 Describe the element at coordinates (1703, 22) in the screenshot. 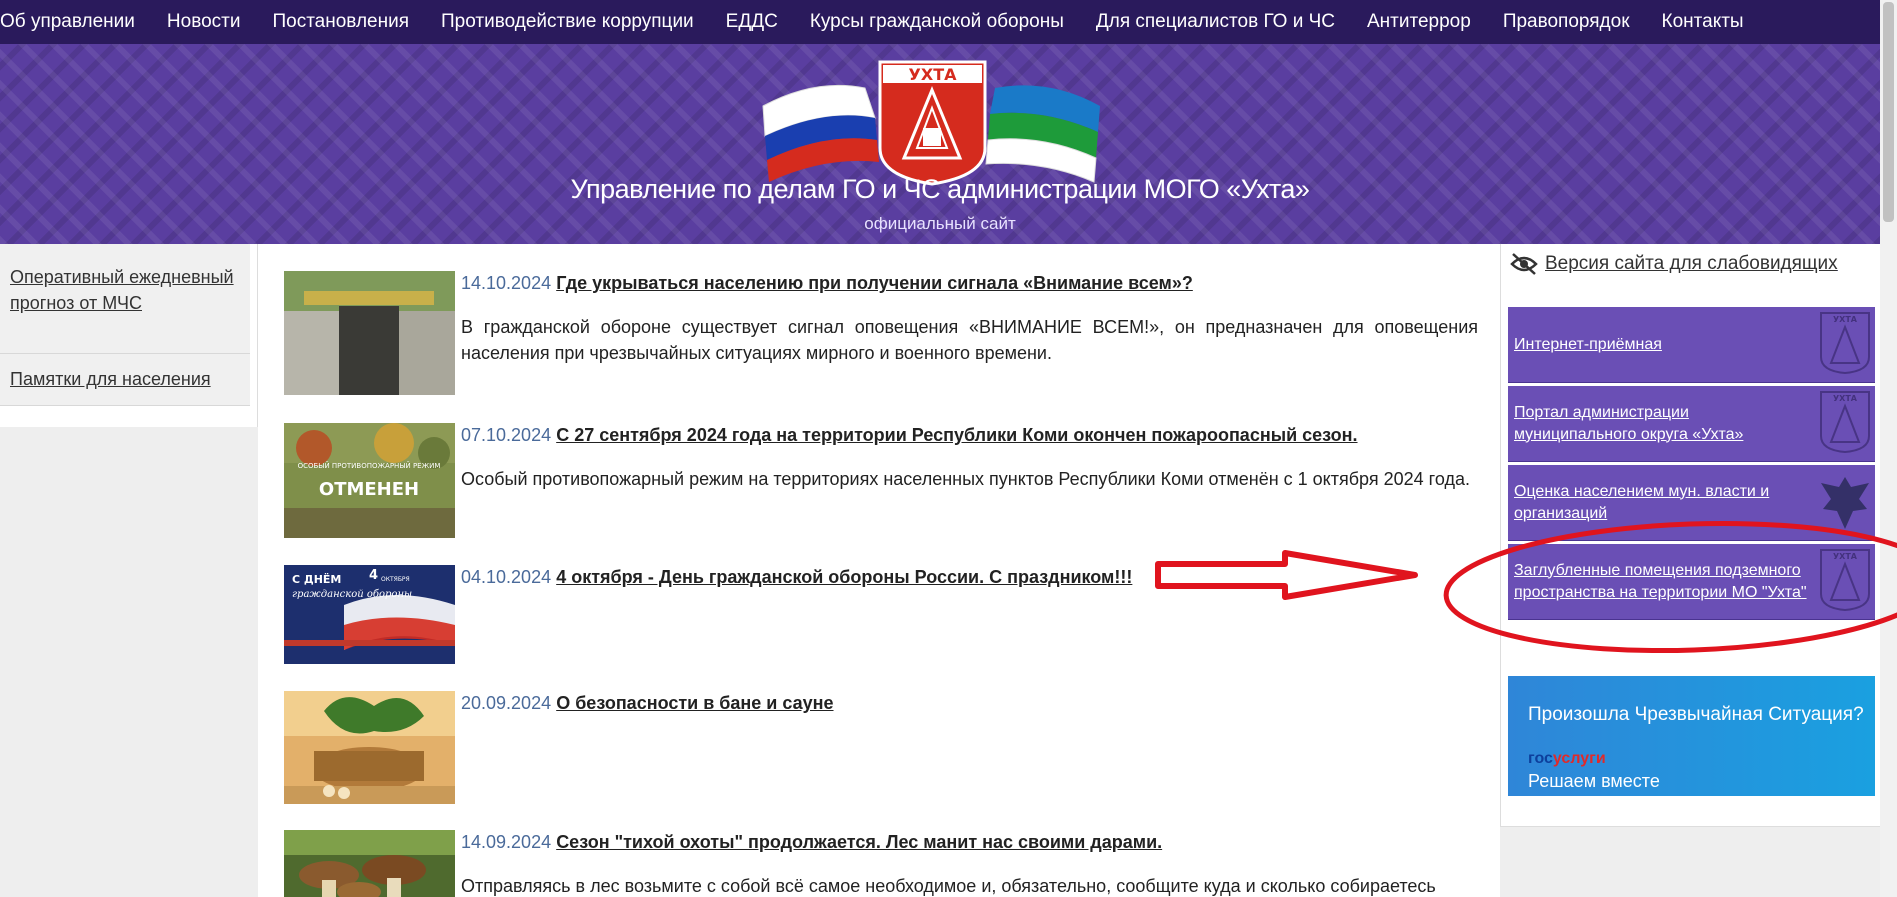

I see `nav-item-contacts: Контакты` at that location.